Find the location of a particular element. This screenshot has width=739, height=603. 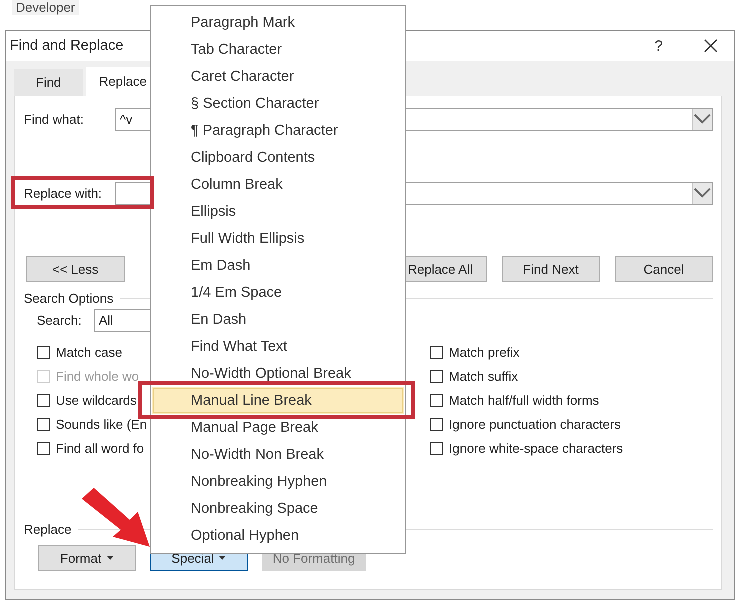

checkbox-label: Find all word fo is located at coordinates (100, 448).